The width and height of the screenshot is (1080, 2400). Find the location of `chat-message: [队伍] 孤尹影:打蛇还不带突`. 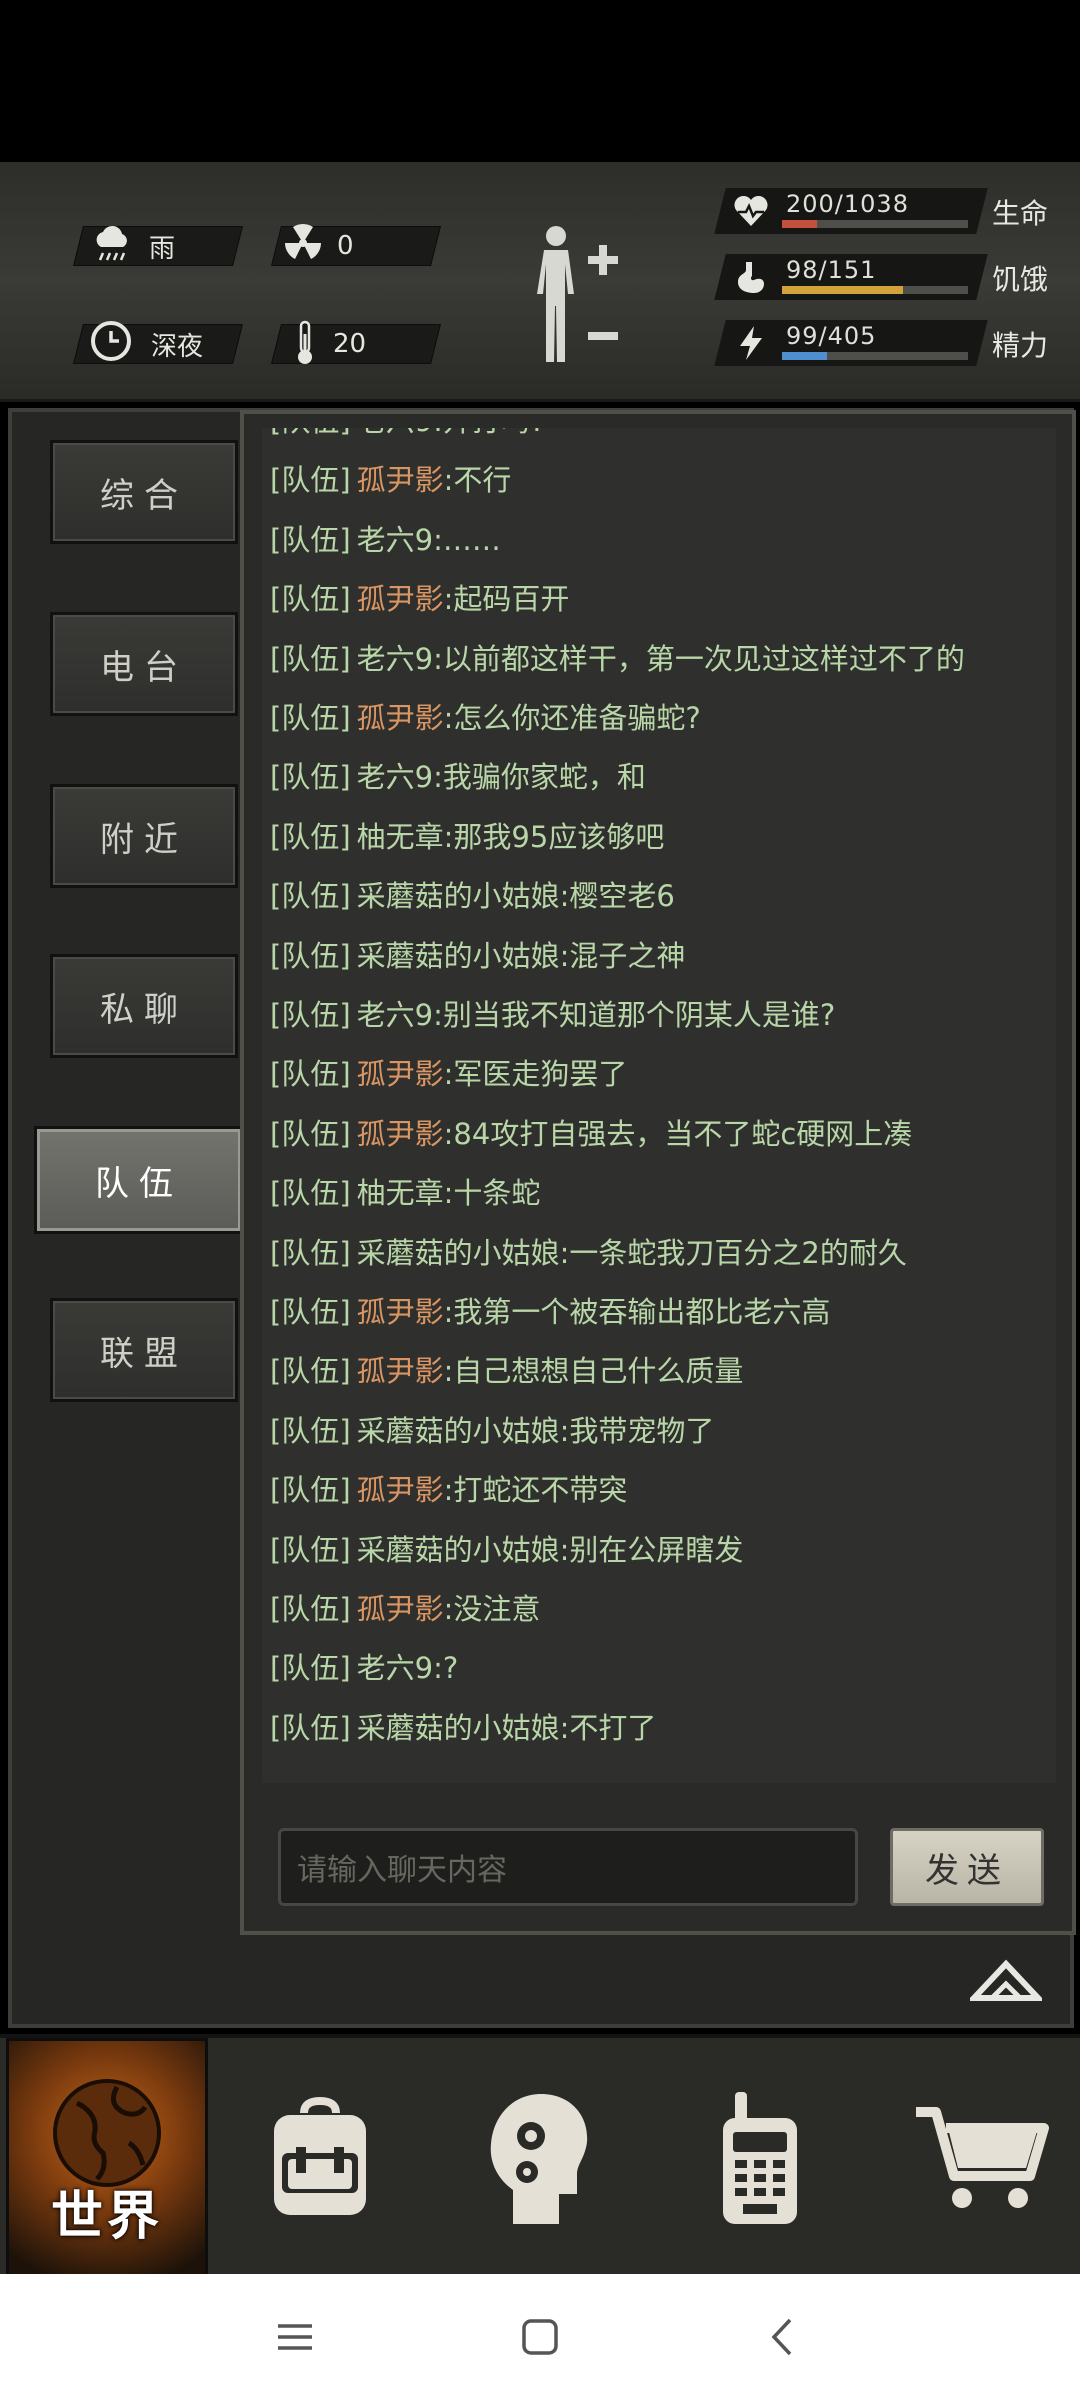

chat-message: [队伍] 孤尹影:打蛇还不带突 is located at coordinates (448, 1488).